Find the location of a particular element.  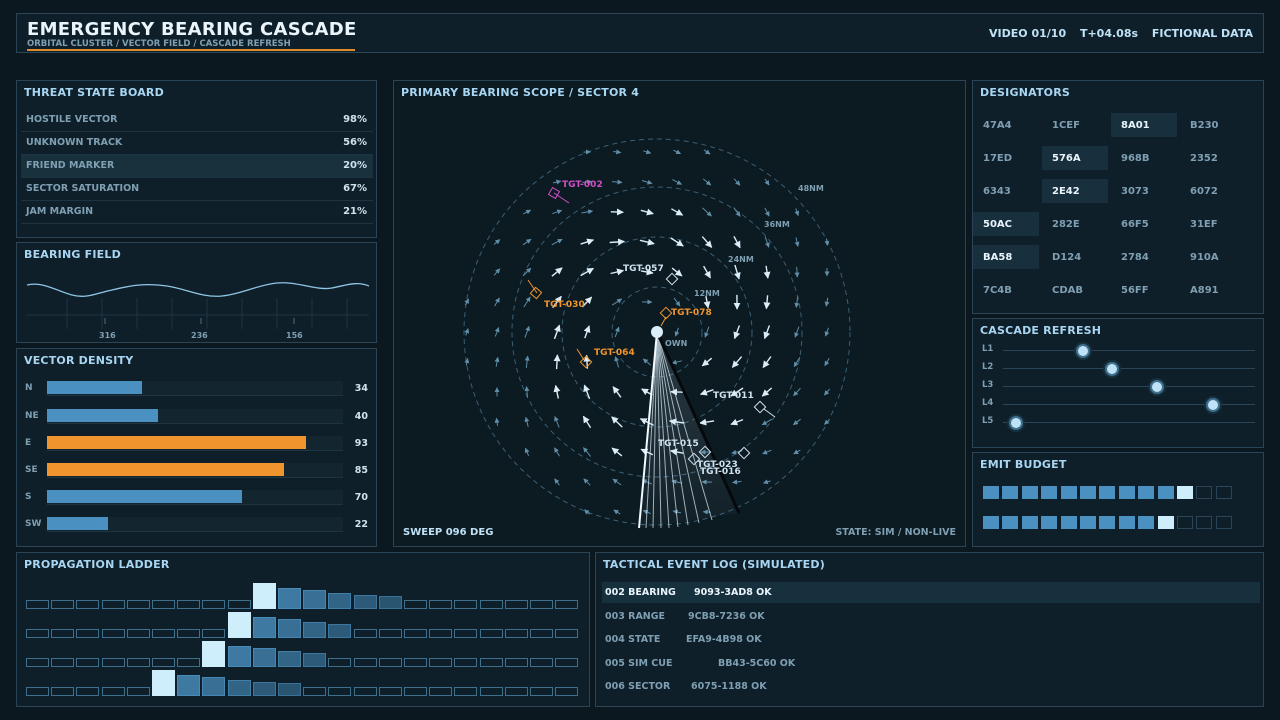

log-row-selected: 002 BEARING 9093-3AD8 OK is located at coordinates (931, 592).